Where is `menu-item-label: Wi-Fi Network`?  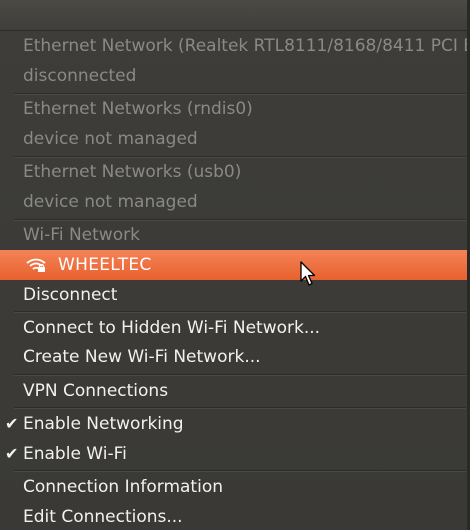
menu-item-label: Wi-Fi Network is located at coordinates (81, 235).